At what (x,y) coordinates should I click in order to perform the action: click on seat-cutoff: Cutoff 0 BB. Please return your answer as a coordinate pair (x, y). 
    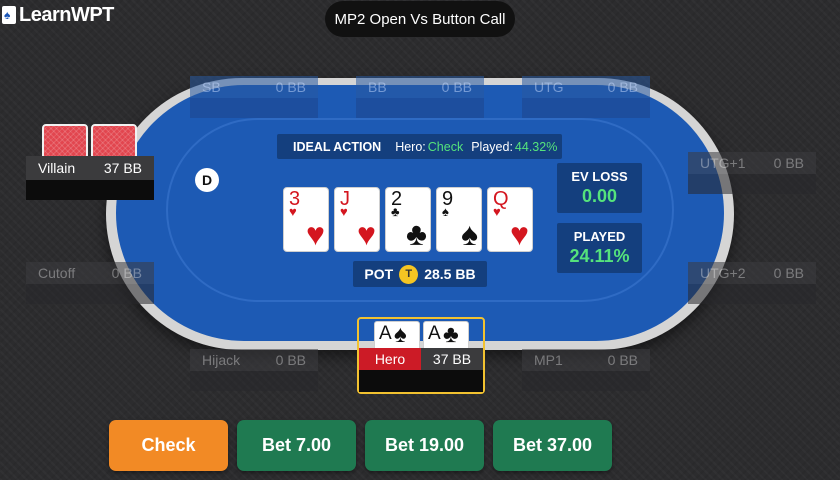
    Looking at the image, I should click on (90, 283).